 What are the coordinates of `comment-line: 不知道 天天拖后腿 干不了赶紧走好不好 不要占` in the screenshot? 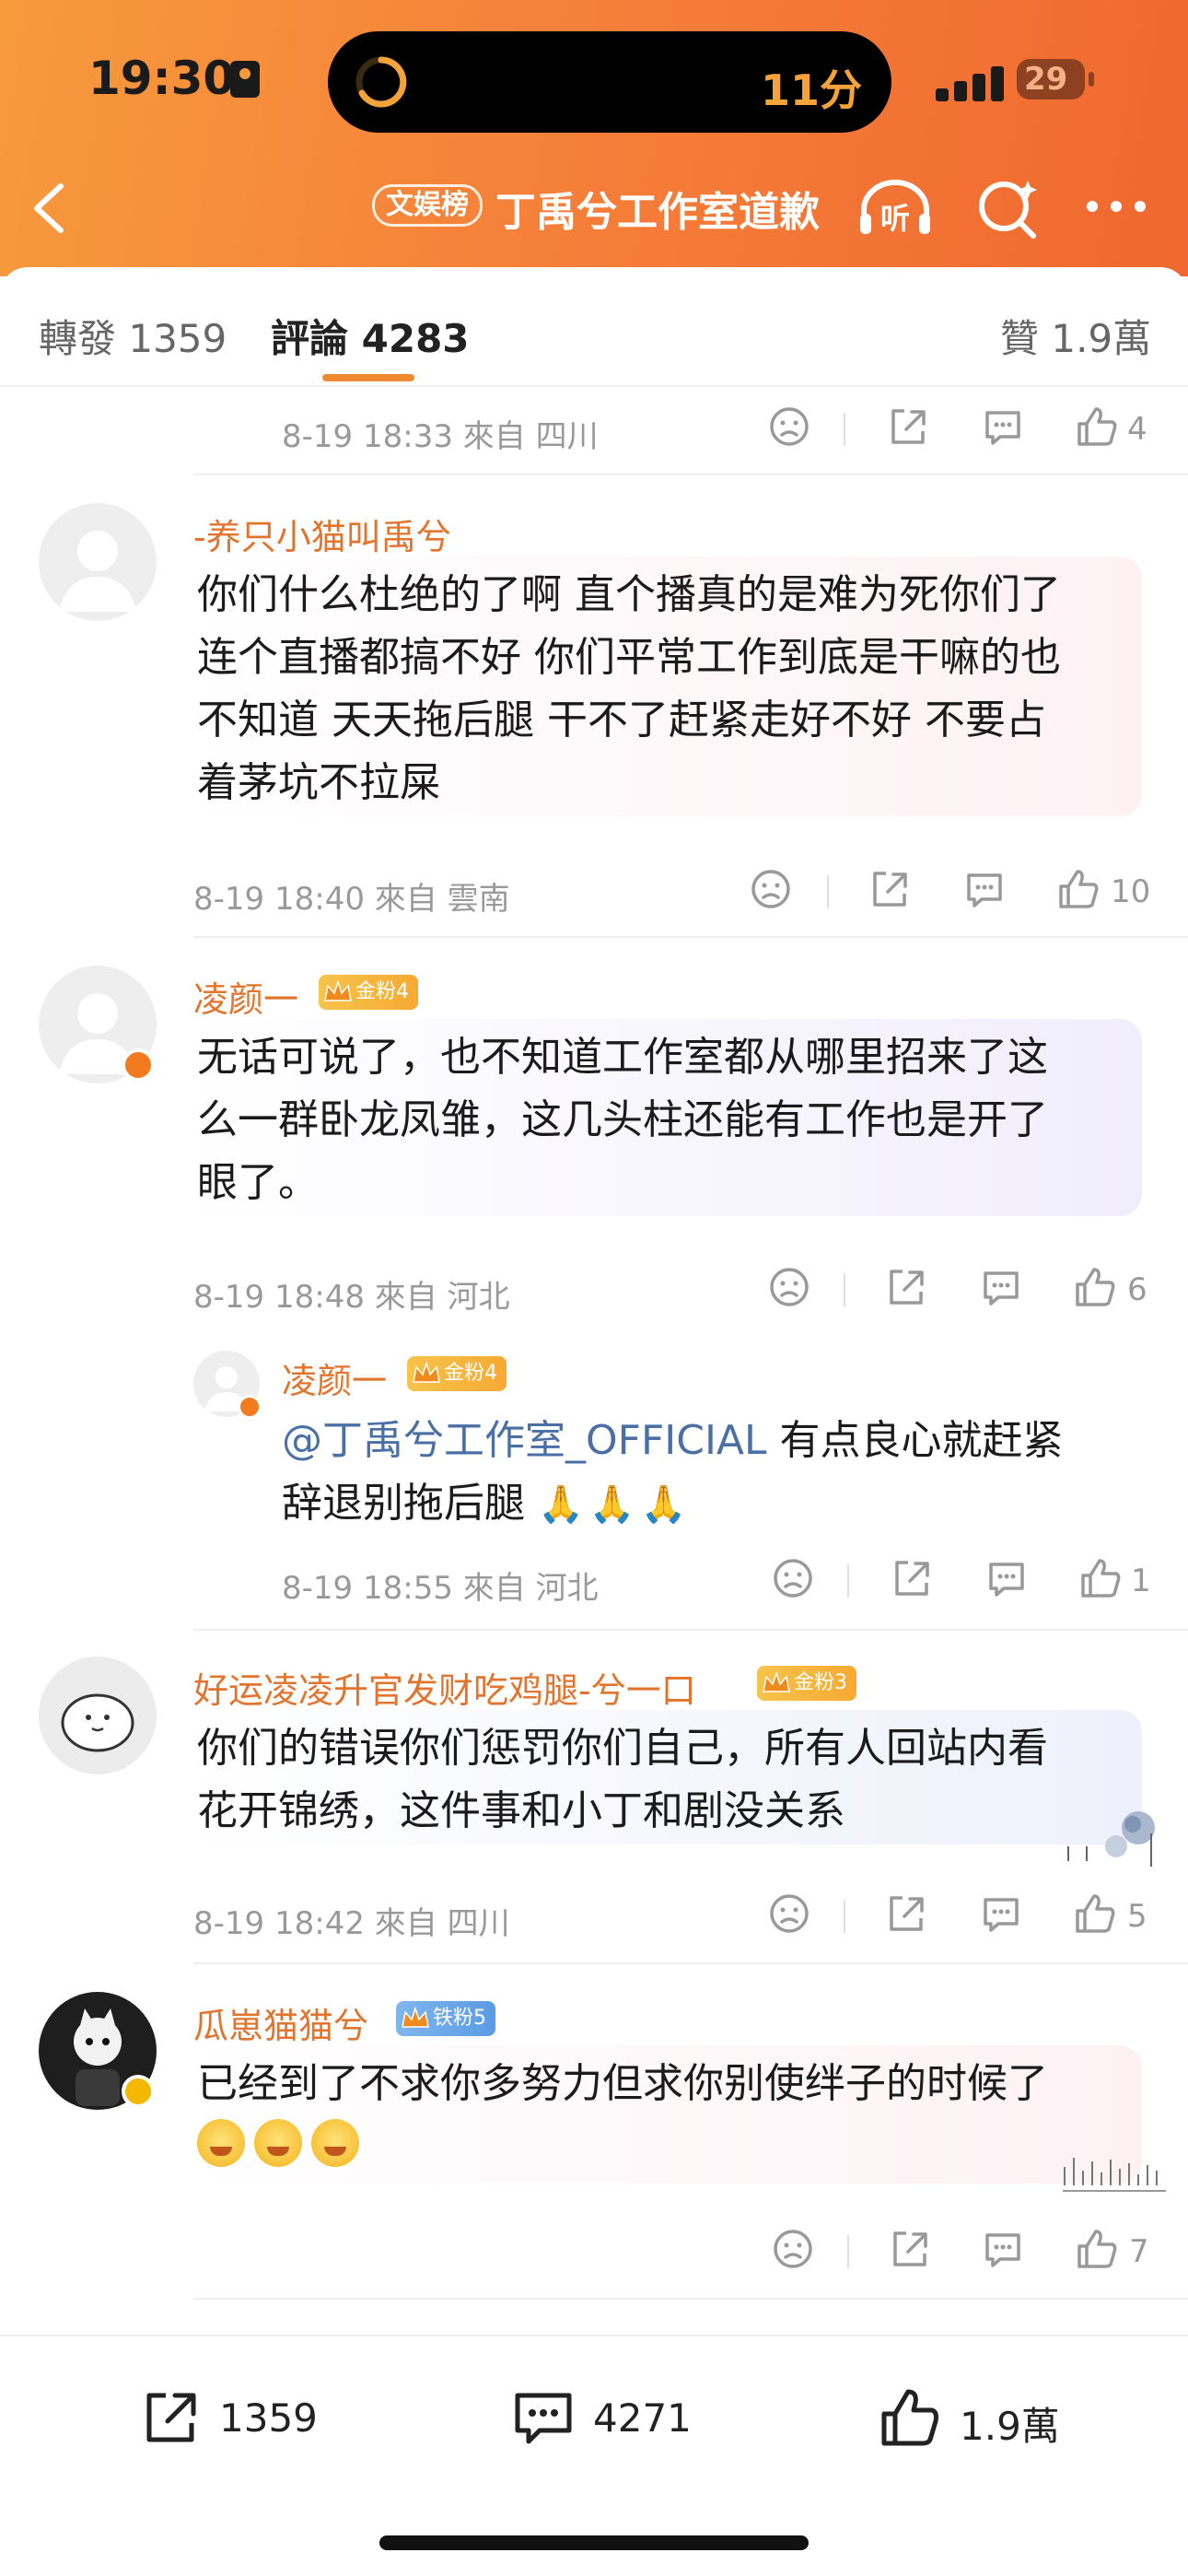 It's located at (621, 720).